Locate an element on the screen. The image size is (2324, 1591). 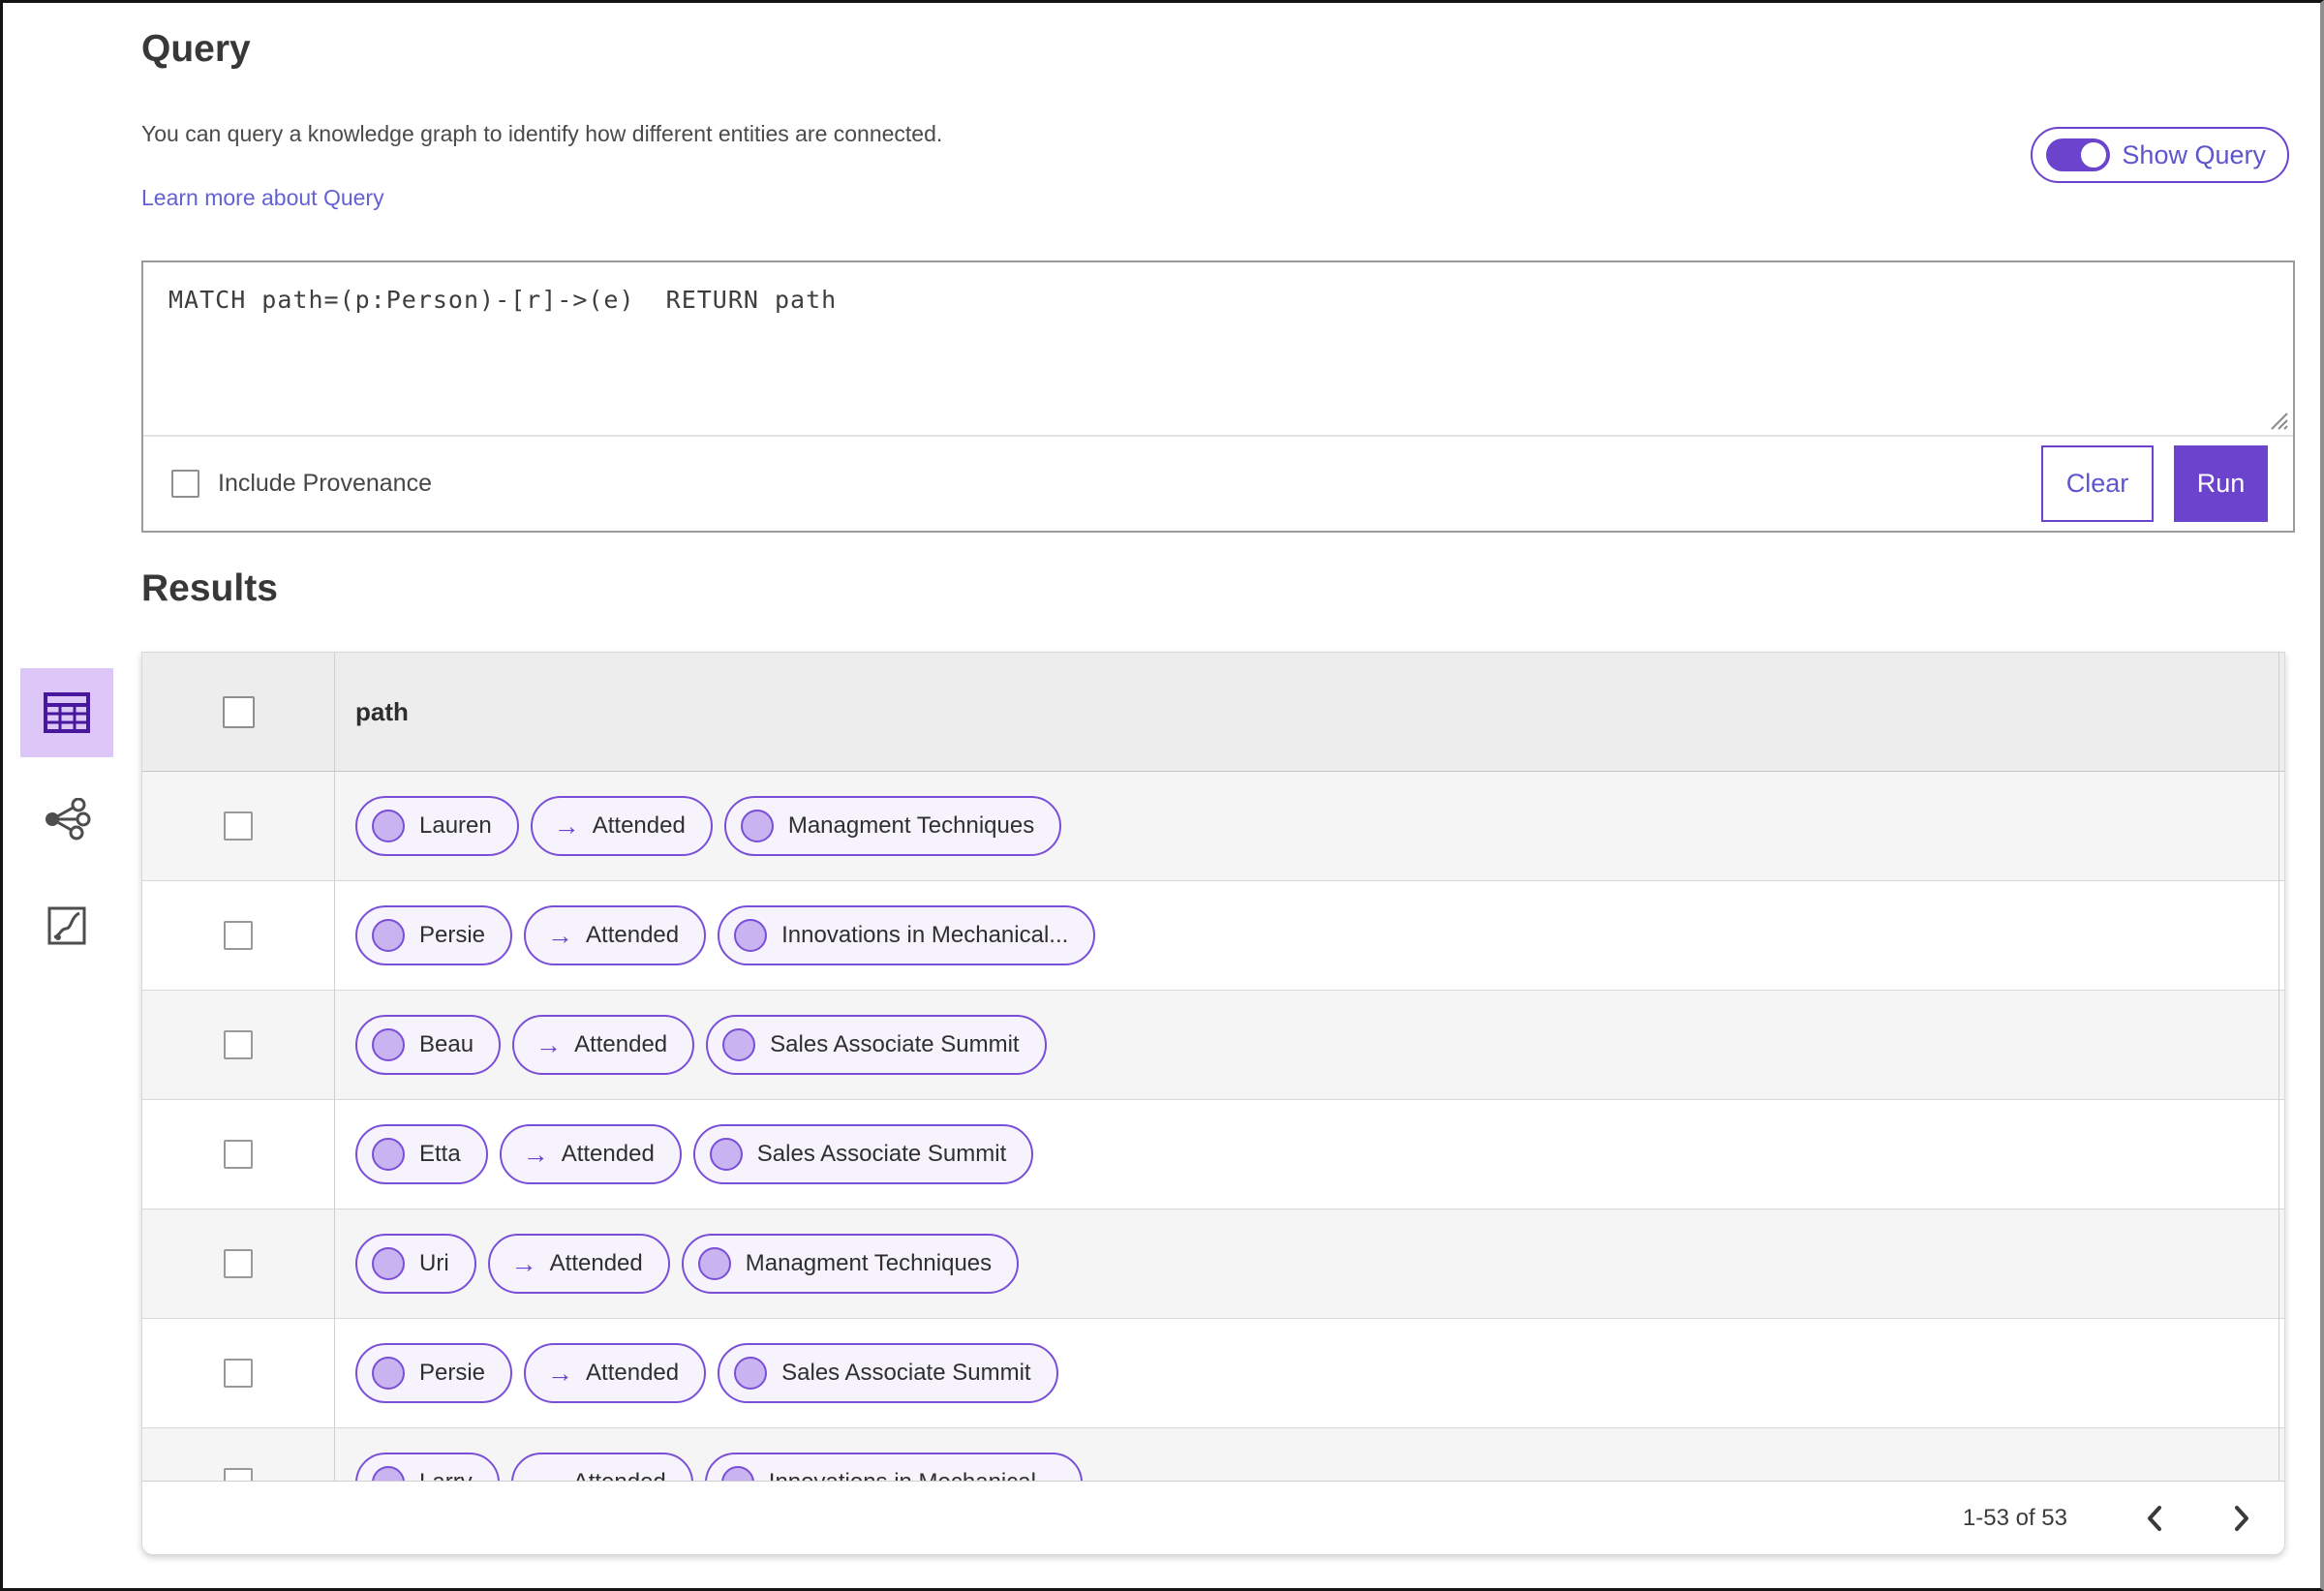
toggle-track-icon is located at coordinates (2078, 154).